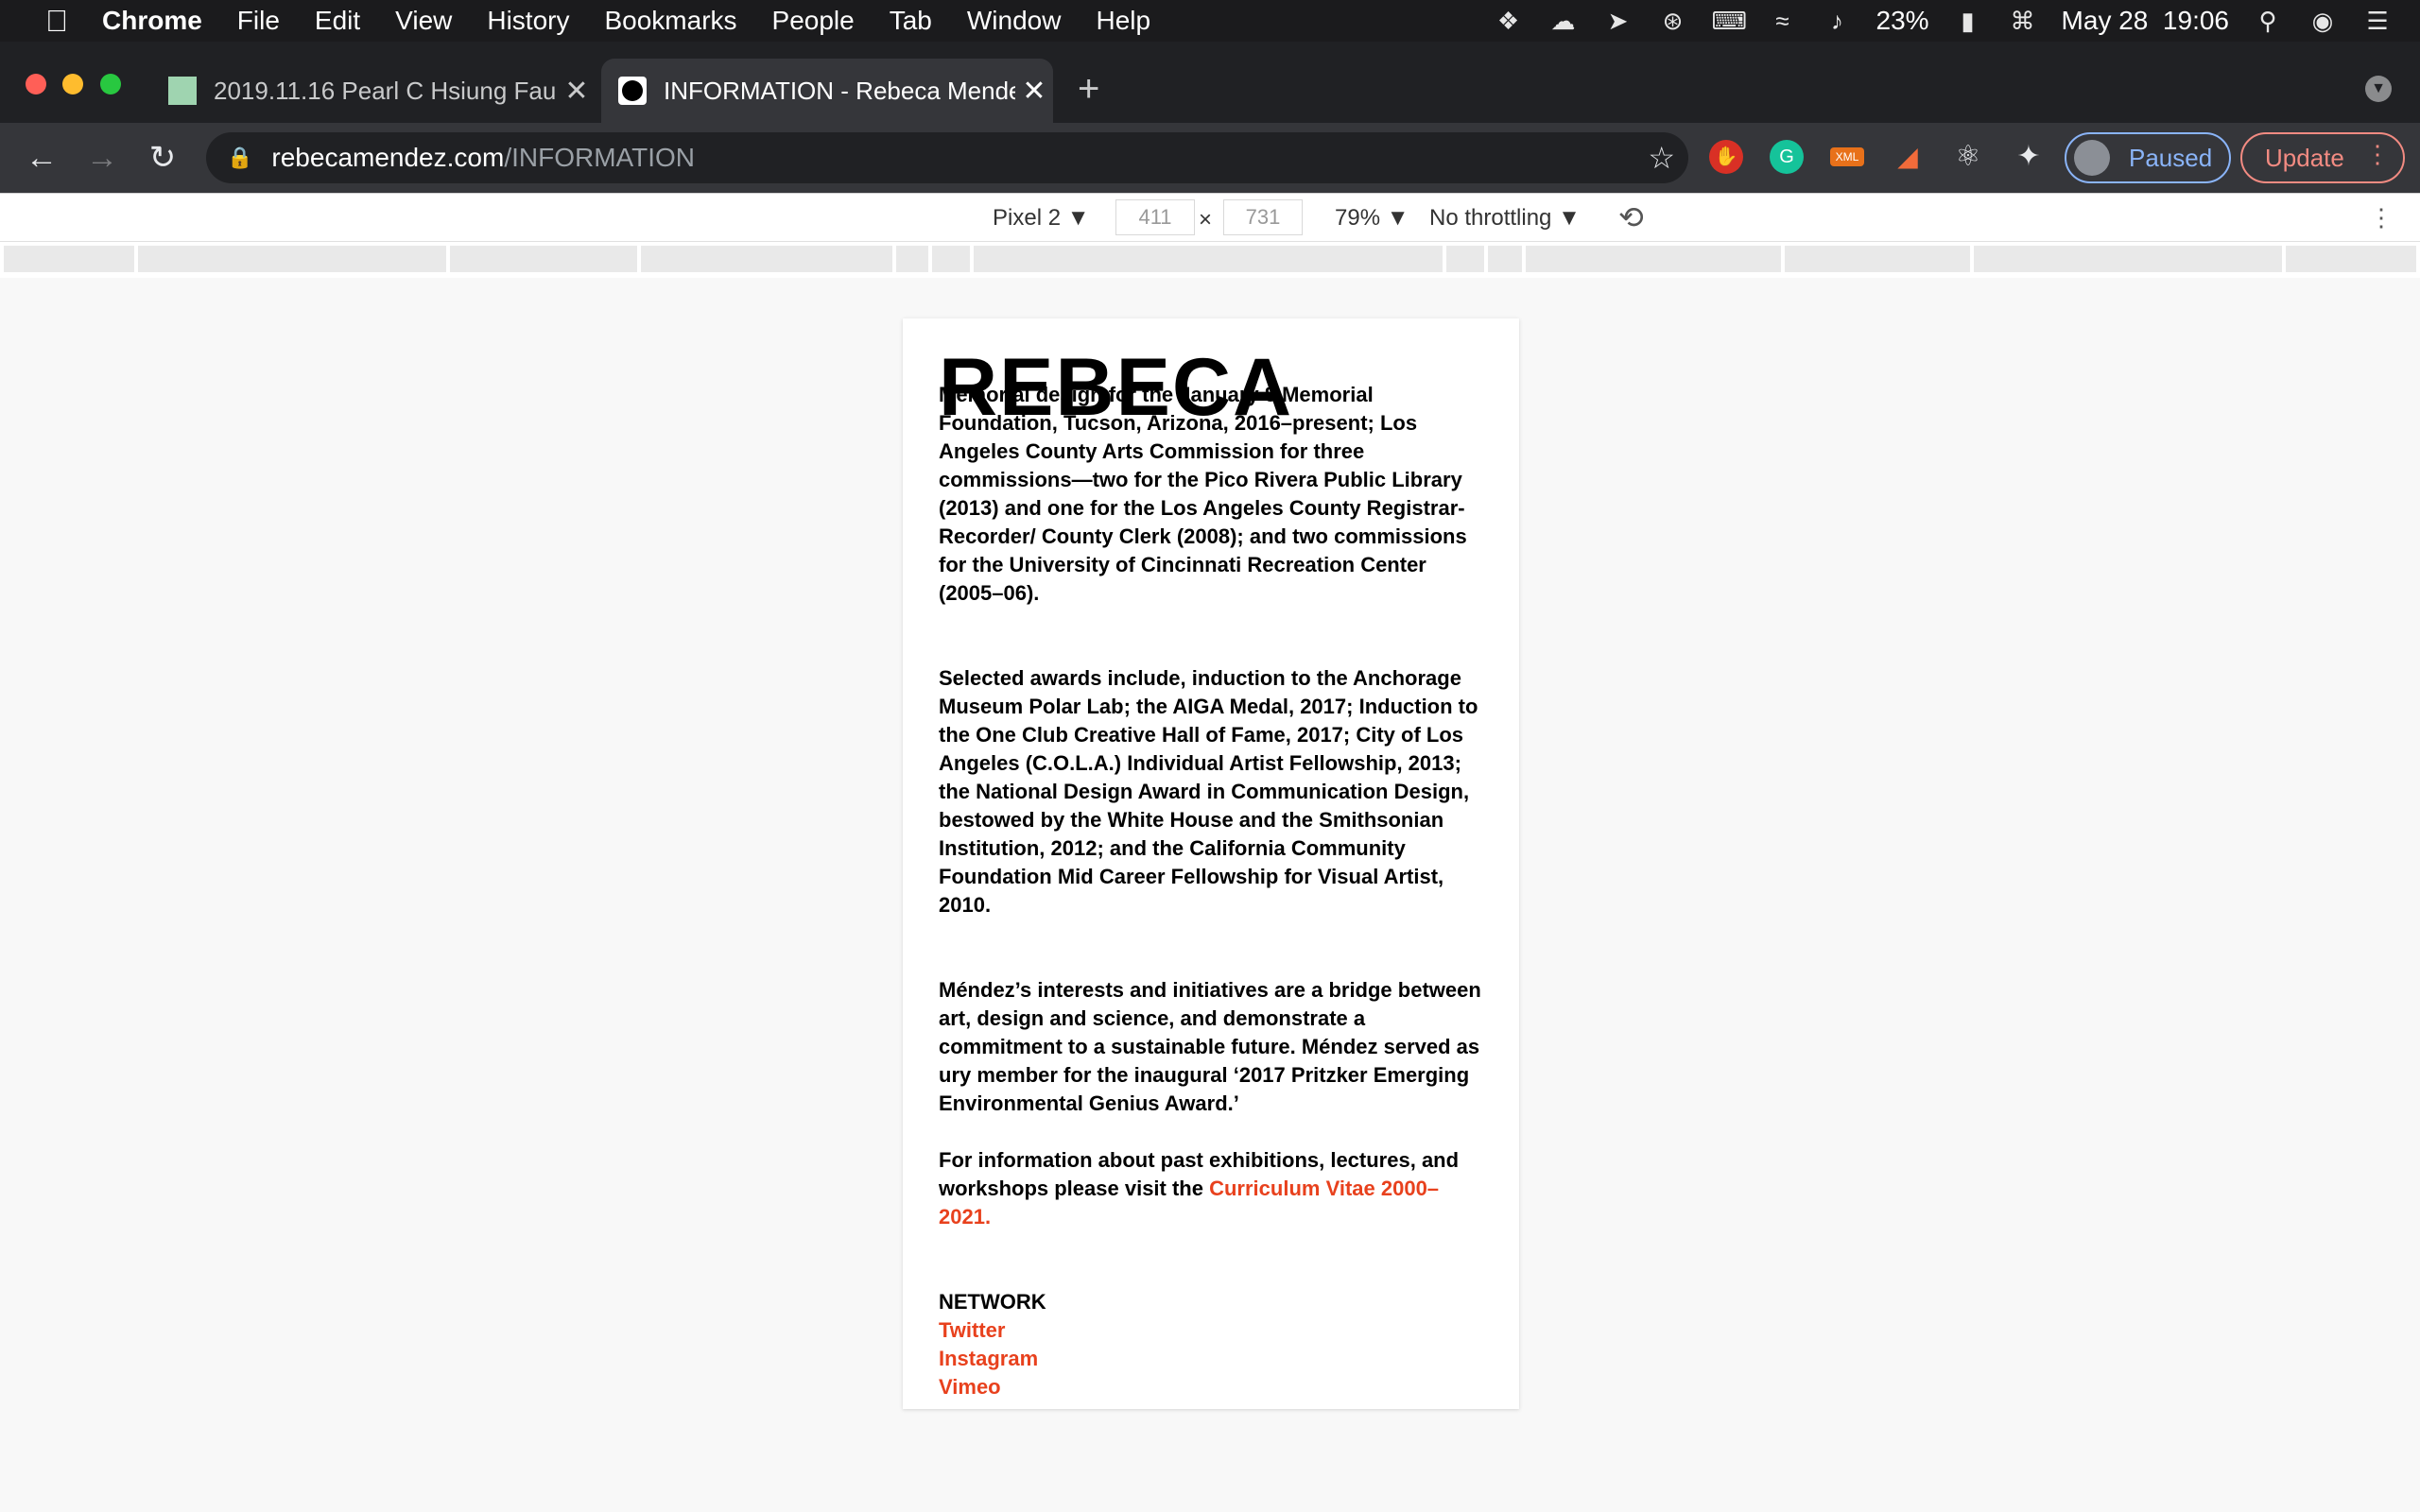 Image resolution: width=2420 pixels, height=1512 pixels. I want to click on device-width-input: 411, so click(1155, 217).